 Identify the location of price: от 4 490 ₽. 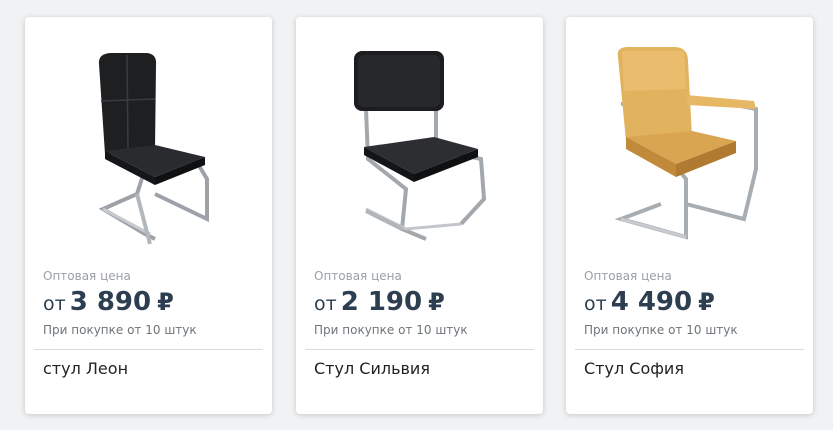
(649, 302).